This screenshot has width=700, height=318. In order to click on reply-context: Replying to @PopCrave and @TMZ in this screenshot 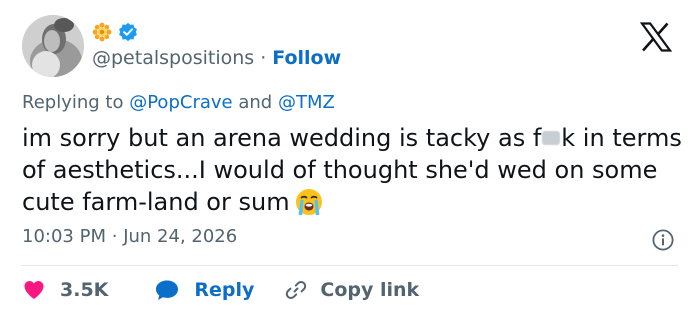, I will do `click(178, 102)`.